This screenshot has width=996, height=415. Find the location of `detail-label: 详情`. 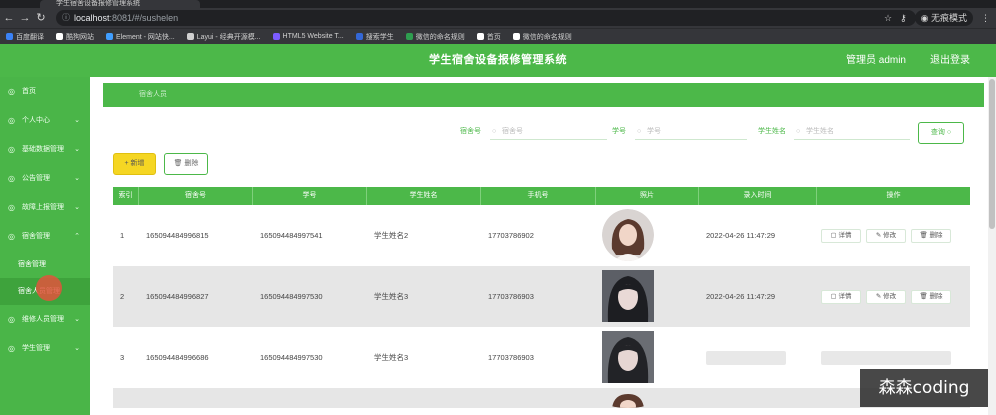

detail-label: 详情 is located at coordinates (845, 296).